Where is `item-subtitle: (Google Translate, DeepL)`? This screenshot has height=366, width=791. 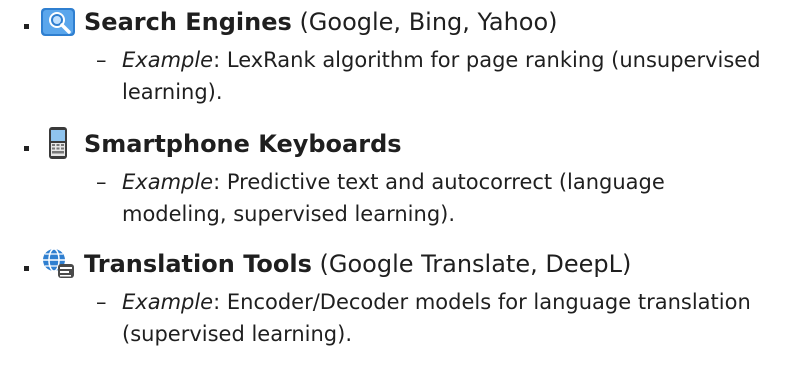
item-subtitle: (Google Translate, DeepL) is located at coordinates (475, 264).